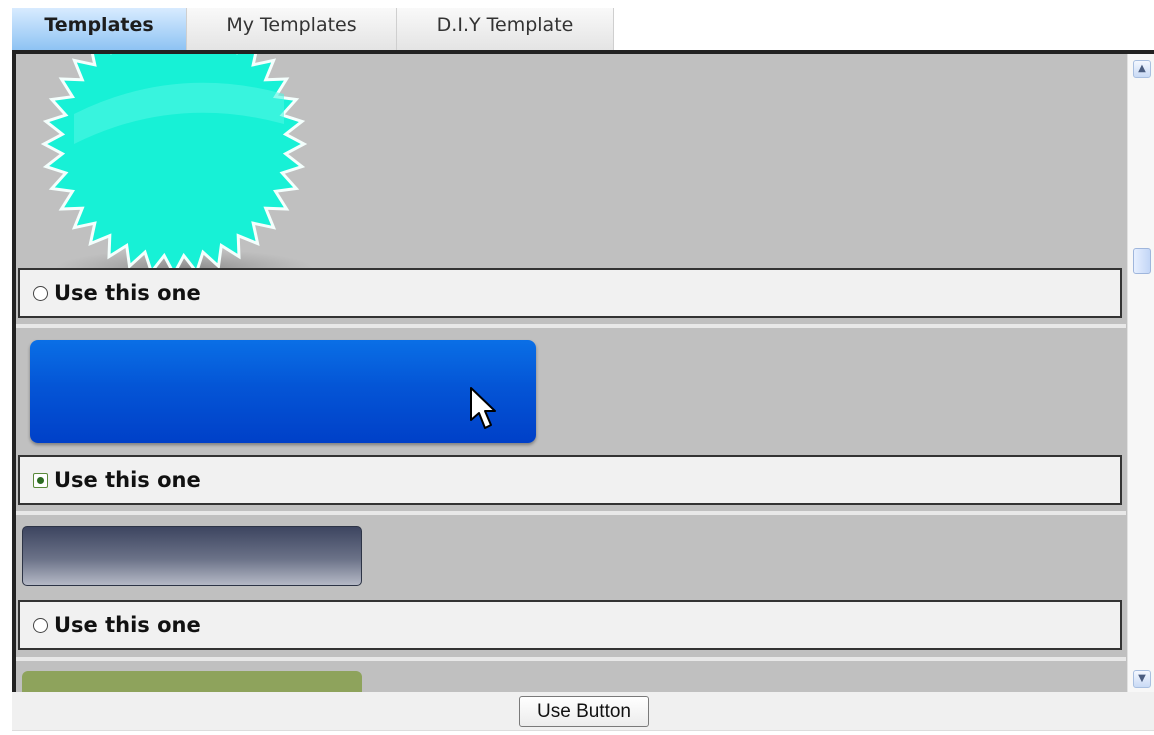  Describe the element at coordinates (1140, 373) in the screenshot. I see `vertical-scrollbar: ▲ ▼` at that location.